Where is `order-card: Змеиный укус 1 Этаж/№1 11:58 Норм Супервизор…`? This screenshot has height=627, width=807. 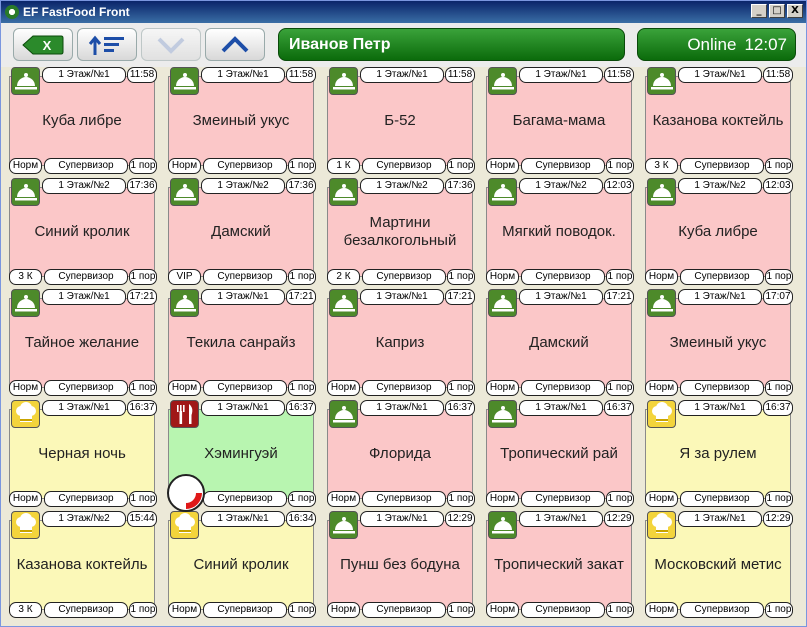 order-card: Змеиный укус 1 Этаж/№1 11:58 Норм Супервизор… is located at coordinates (242, 121).